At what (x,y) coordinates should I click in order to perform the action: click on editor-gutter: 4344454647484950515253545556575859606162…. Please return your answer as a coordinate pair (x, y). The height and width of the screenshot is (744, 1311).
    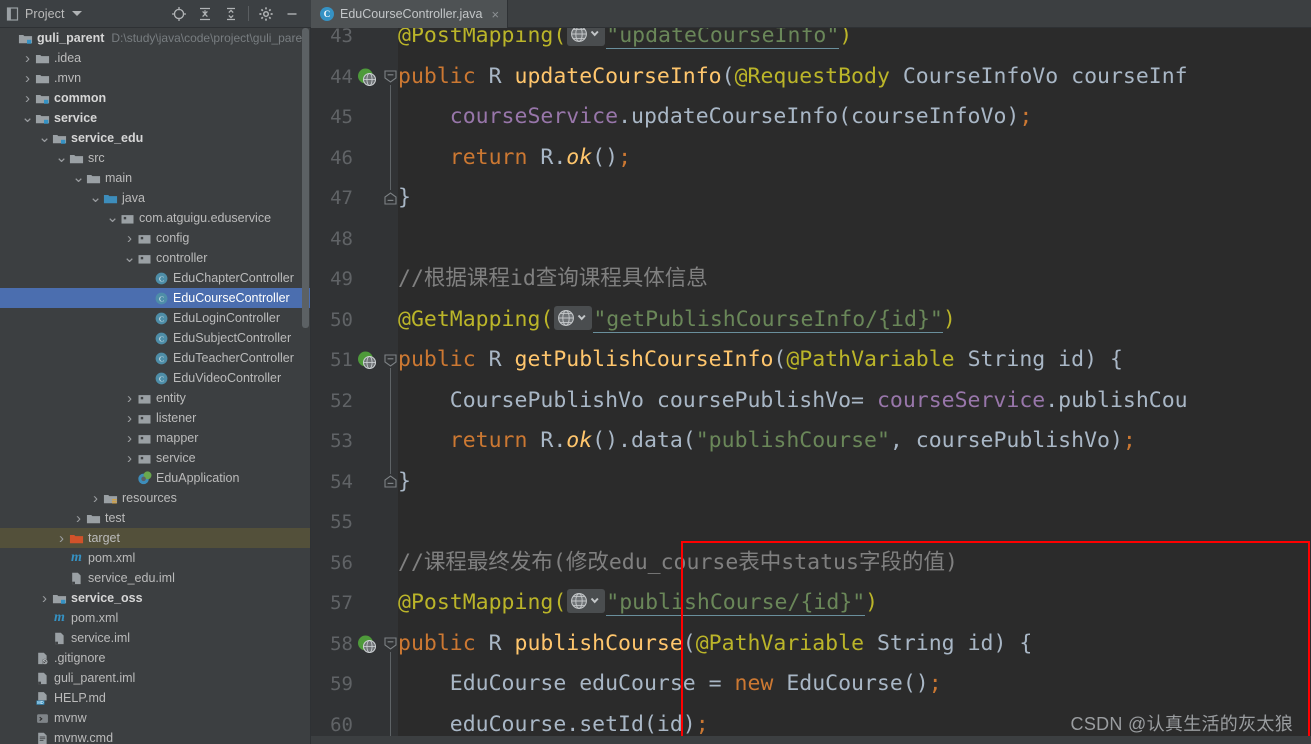
    Looking at the image, I should click on (354, 386).